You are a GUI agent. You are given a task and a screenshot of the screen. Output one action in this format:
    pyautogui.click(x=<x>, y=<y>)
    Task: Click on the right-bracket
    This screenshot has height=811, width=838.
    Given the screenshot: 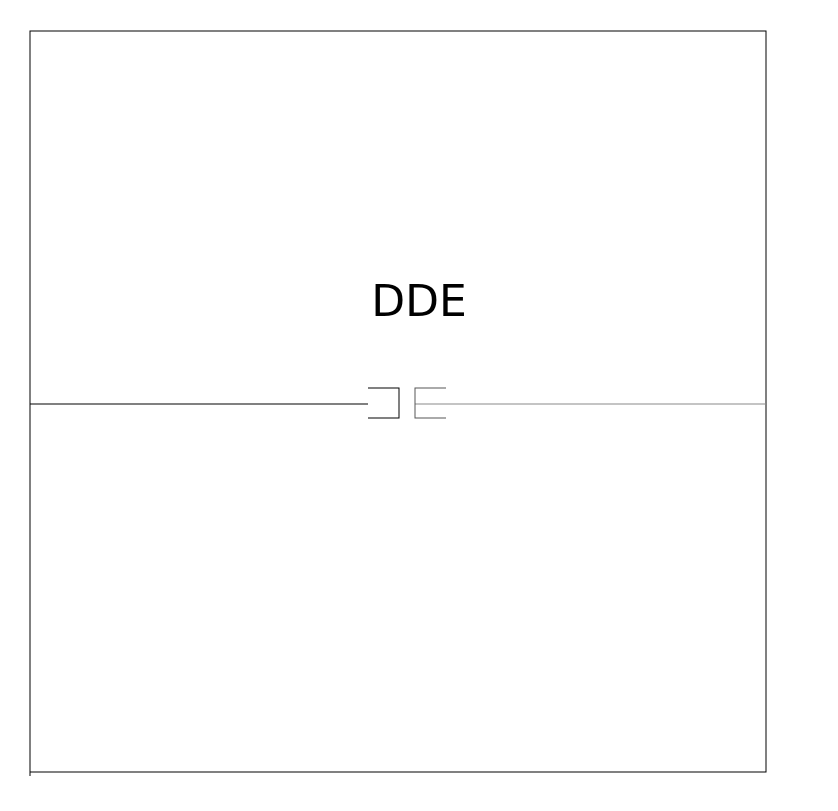 What is the action you would take?
    pyautogui.click(x=430, y=403)
    